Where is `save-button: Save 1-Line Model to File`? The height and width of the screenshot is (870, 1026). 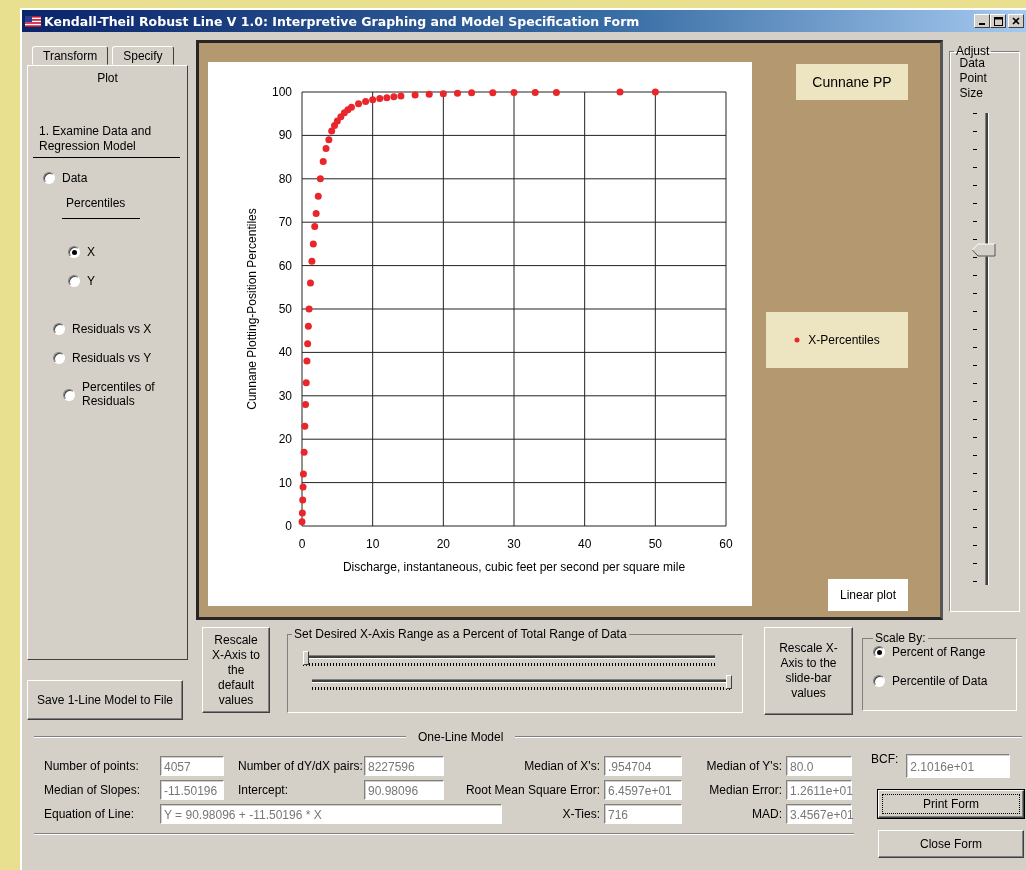 save-button: Save 1-Line Model to File is located at coordinates (105, 700).